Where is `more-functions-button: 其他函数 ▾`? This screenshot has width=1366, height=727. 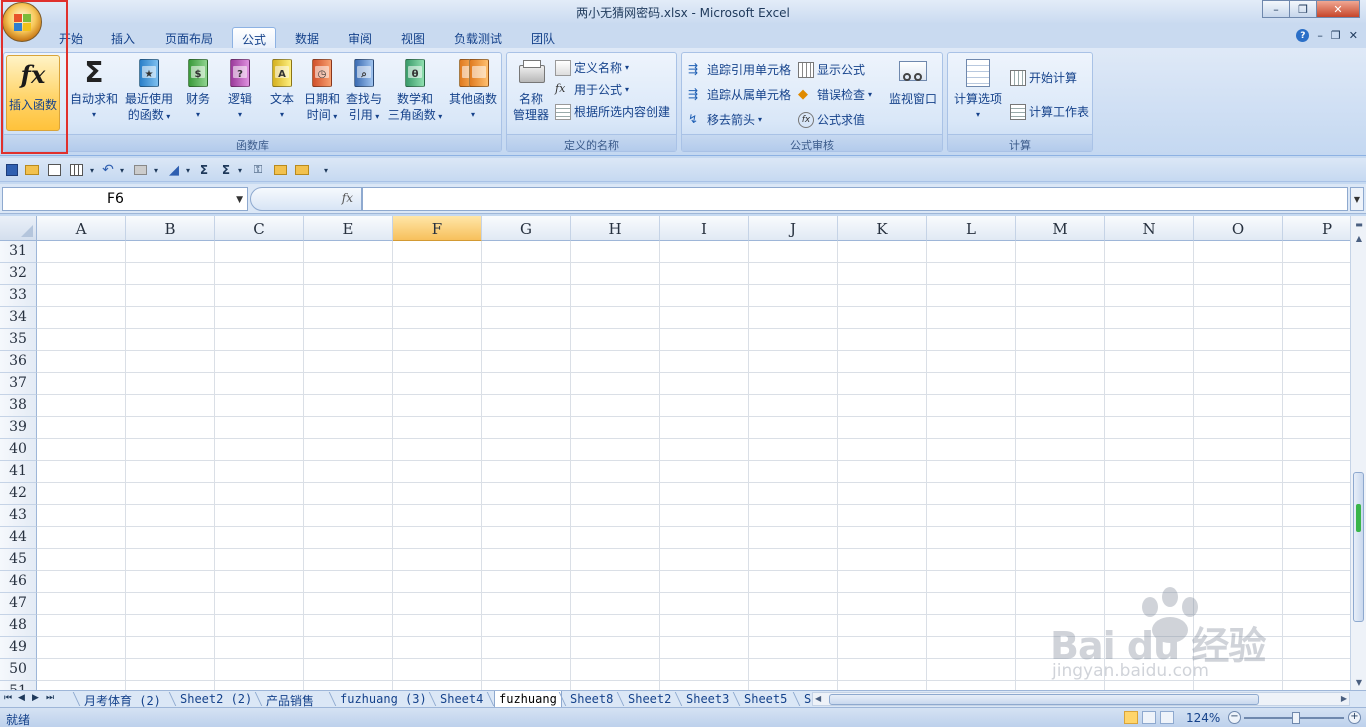 more-functions-button: 其他函数 ▾ is located at coordinates (473, 90).